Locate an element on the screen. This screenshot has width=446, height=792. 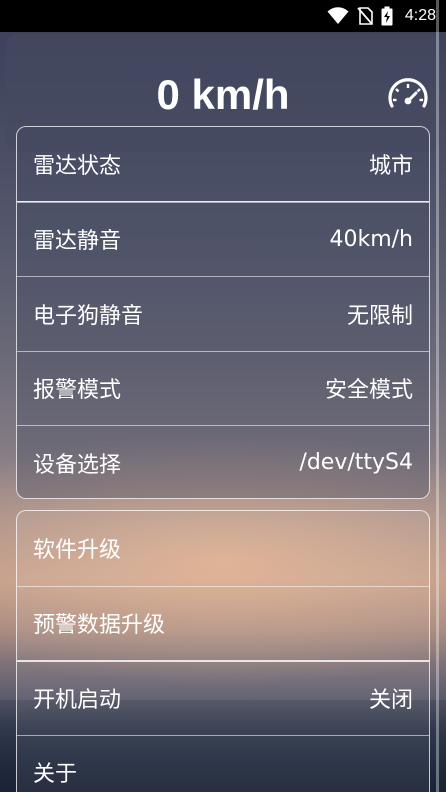
status-clock: 4:28 is located at coordinates (420, 15).